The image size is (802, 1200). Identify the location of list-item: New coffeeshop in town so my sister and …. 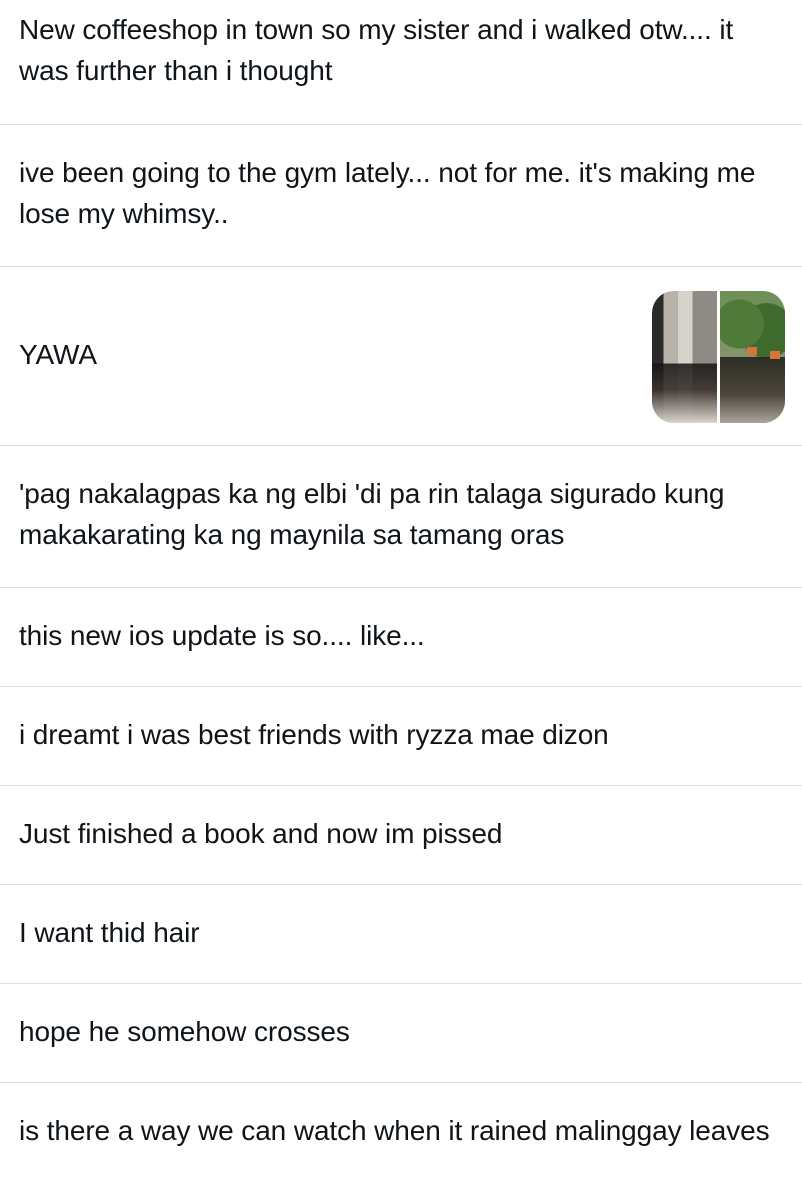
(401, 62).